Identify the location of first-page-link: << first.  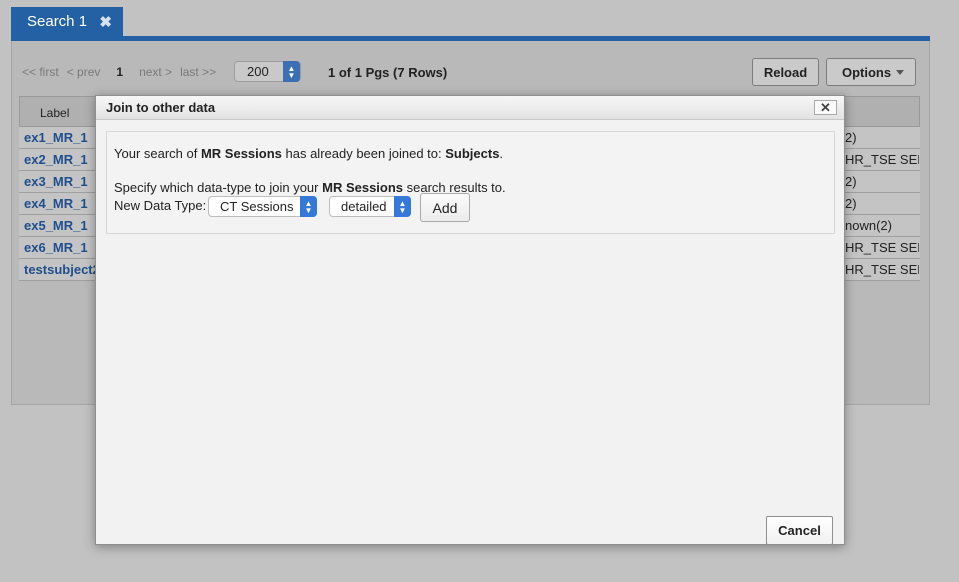
(40, 72).